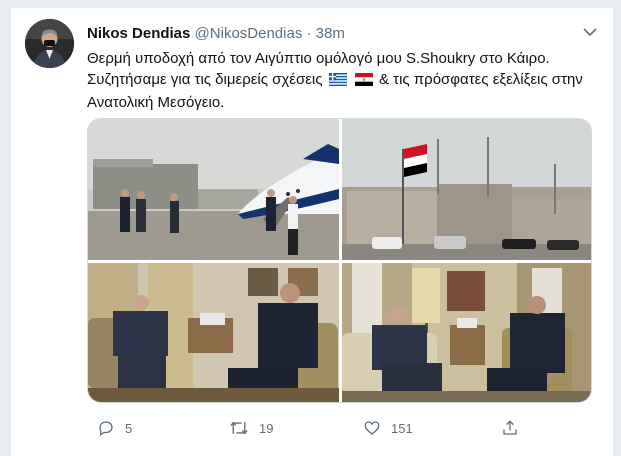 Image resolution: width=621 pixels, height=456 pixels. Describe the element at coordinates (239, 428) in the screenshot. I see `retweet-icon` at that location.